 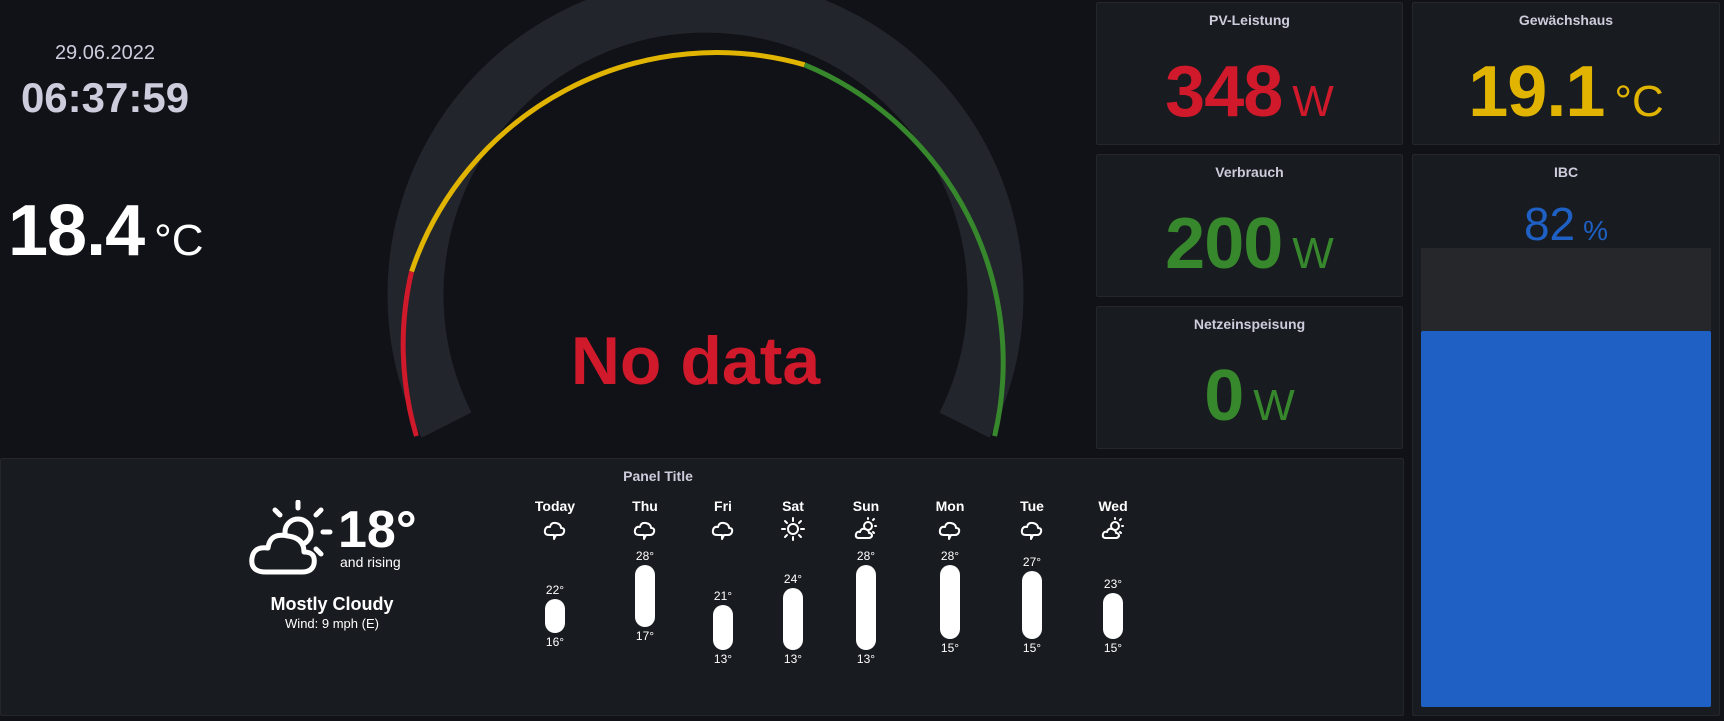 I want to click on pv-title: PV-Leistung, so click(x=1249, y=20).